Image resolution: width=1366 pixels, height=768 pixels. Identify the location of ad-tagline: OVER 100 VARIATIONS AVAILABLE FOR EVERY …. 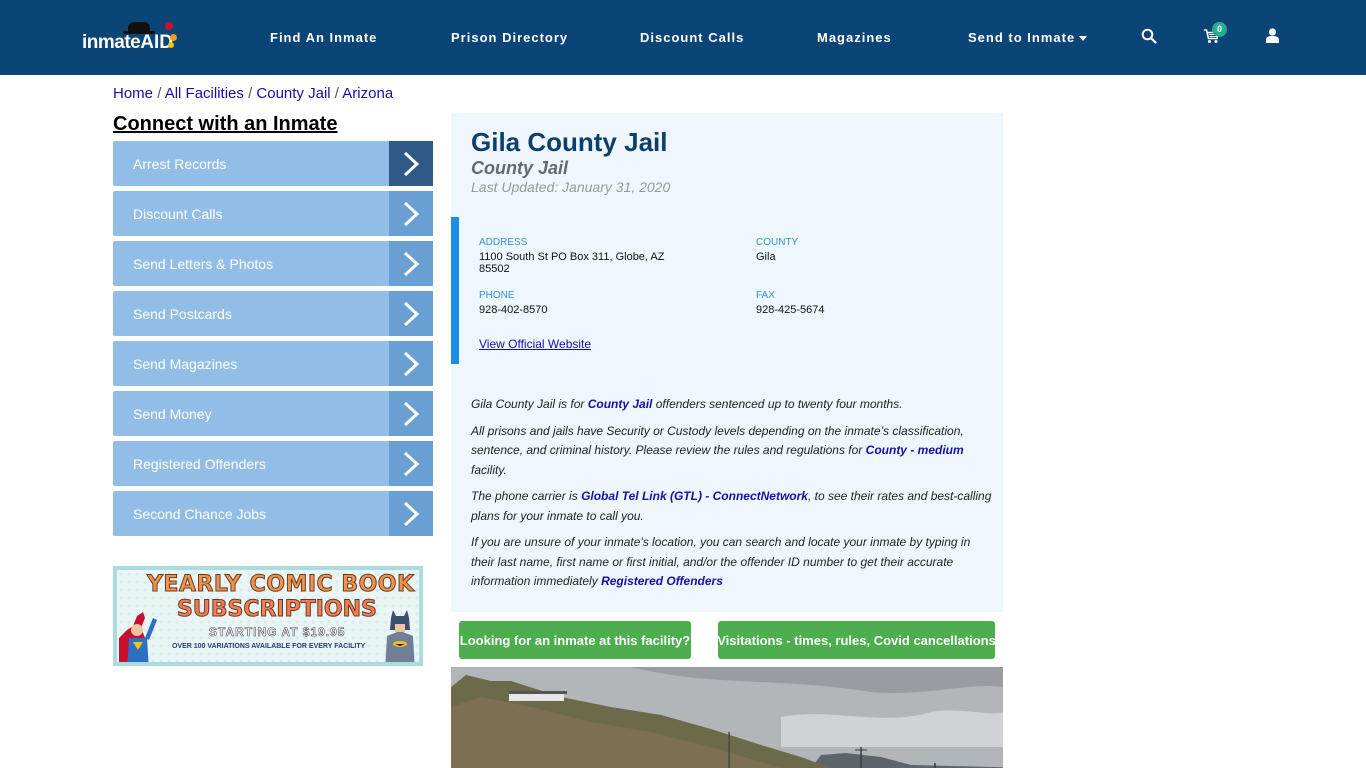
(269, 646).